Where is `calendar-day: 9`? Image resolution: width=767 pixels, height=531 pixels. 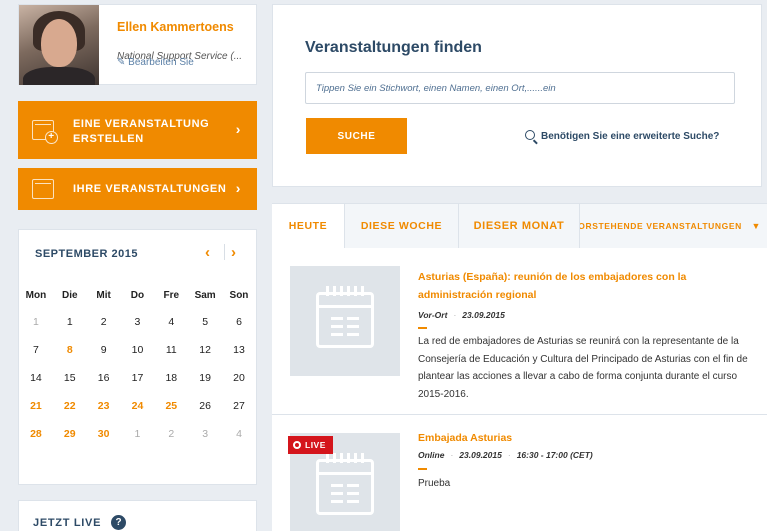
calendar-day: 9 is located at coordinates (104, 350).